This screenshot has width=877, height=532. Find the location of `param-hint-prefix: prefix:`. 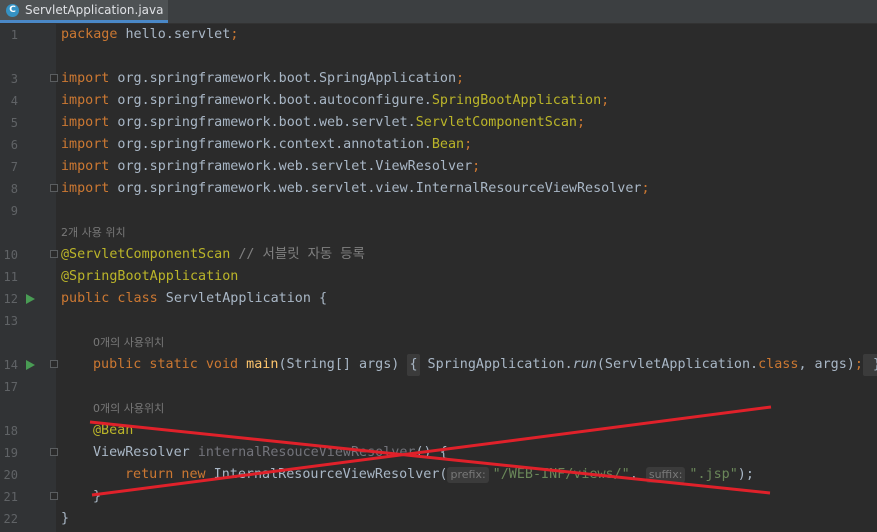

param-hint-prefix: prefix: is located at coordinates (468, 475).